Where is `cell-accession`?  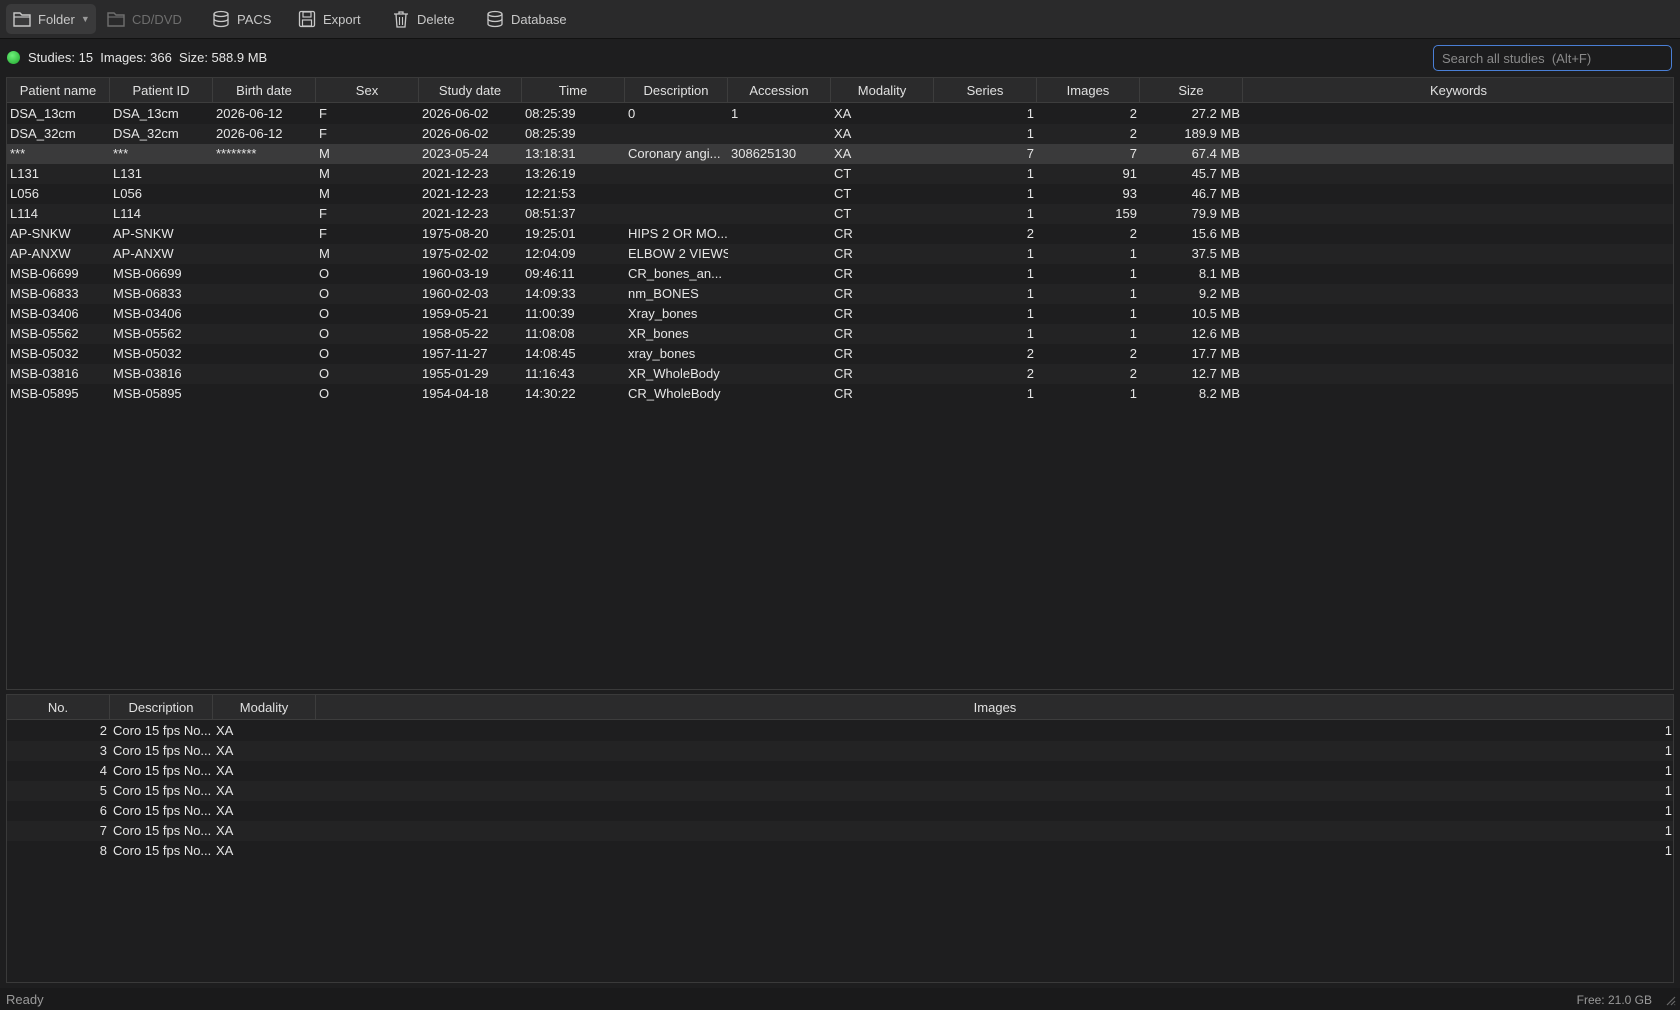
cell-accession is located at coordinates (779, 374).